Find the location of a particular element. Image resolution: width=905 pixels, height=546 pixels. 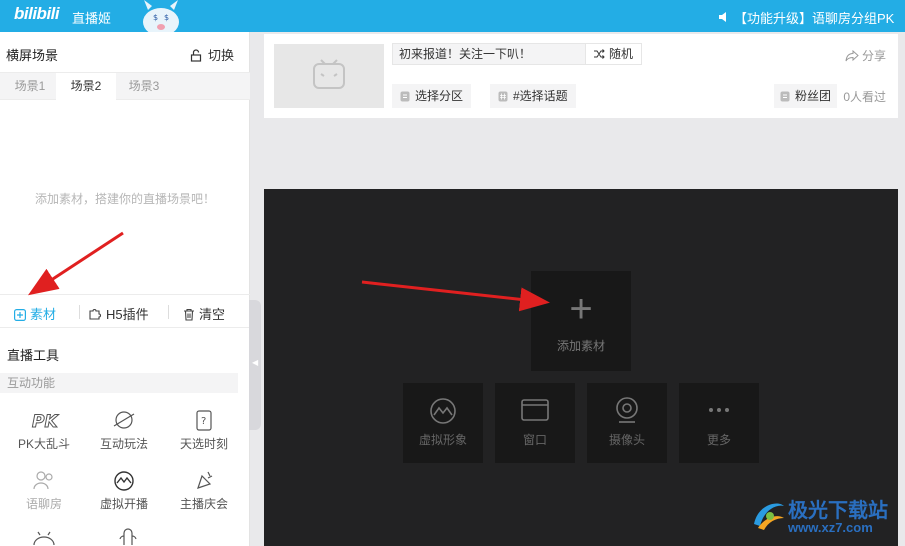

switch-button: 切换 is located at coordinates (212, 54).